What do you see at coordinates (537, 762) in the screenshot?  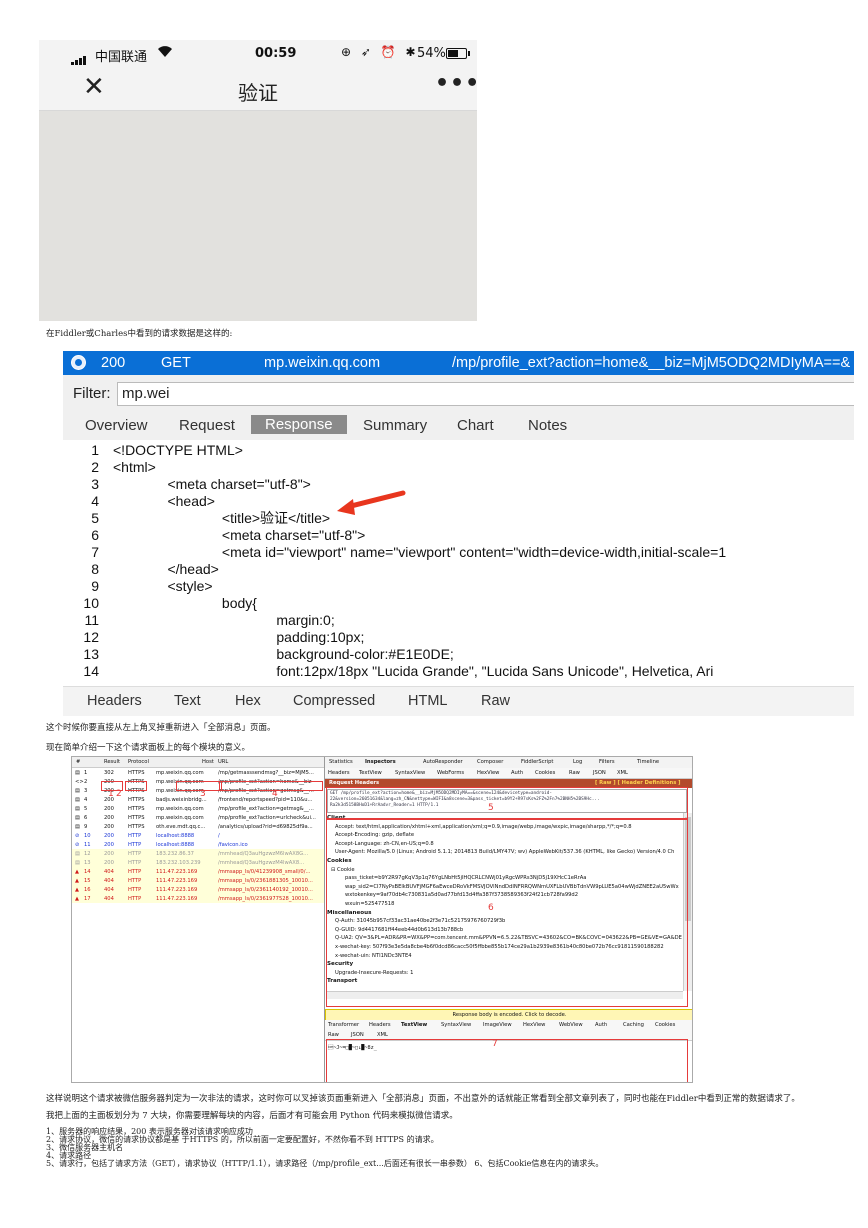 I see `tool-fiddlerscript: FiddlerScript` at bounding box center [537, 762].